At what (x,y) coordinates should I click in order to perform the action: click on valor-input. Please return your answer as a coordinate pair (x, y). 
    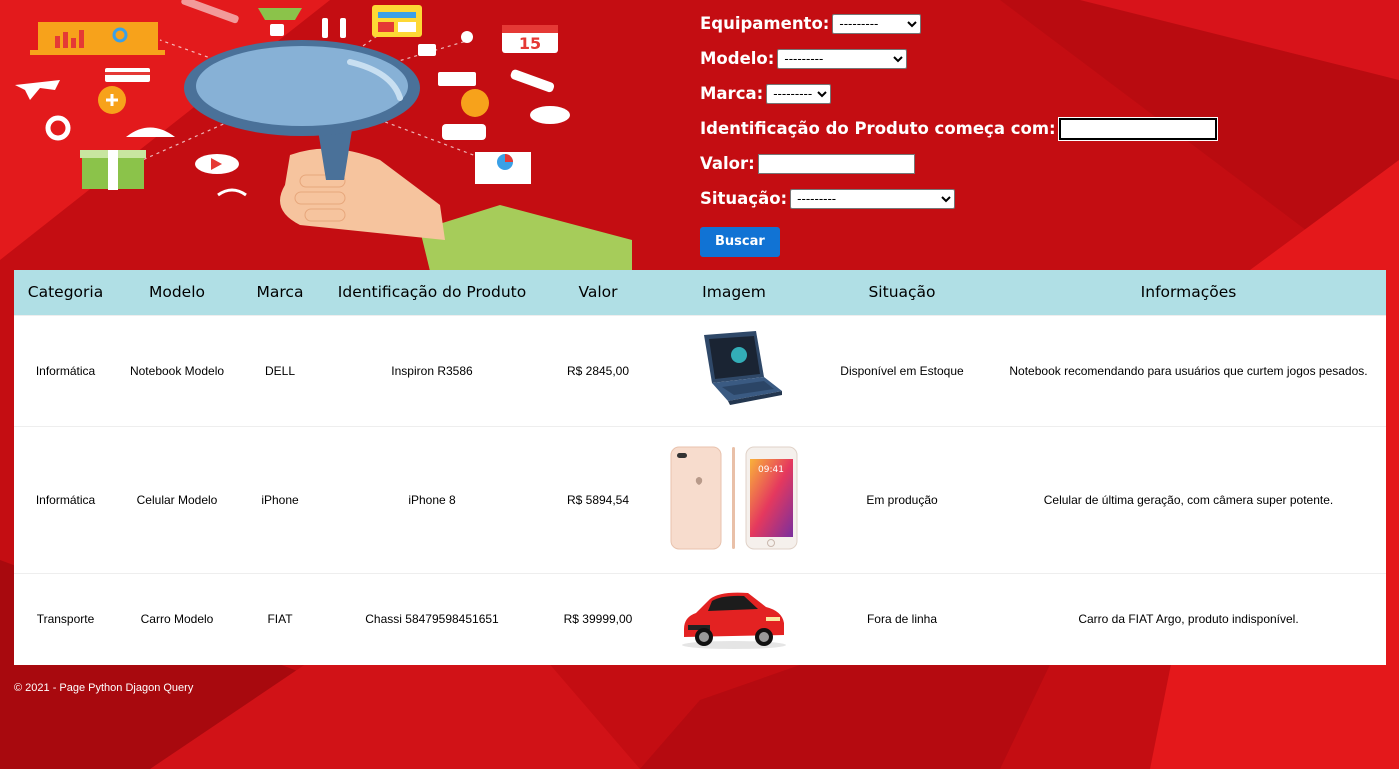
    Looking at the image, I should click on (836, 163).